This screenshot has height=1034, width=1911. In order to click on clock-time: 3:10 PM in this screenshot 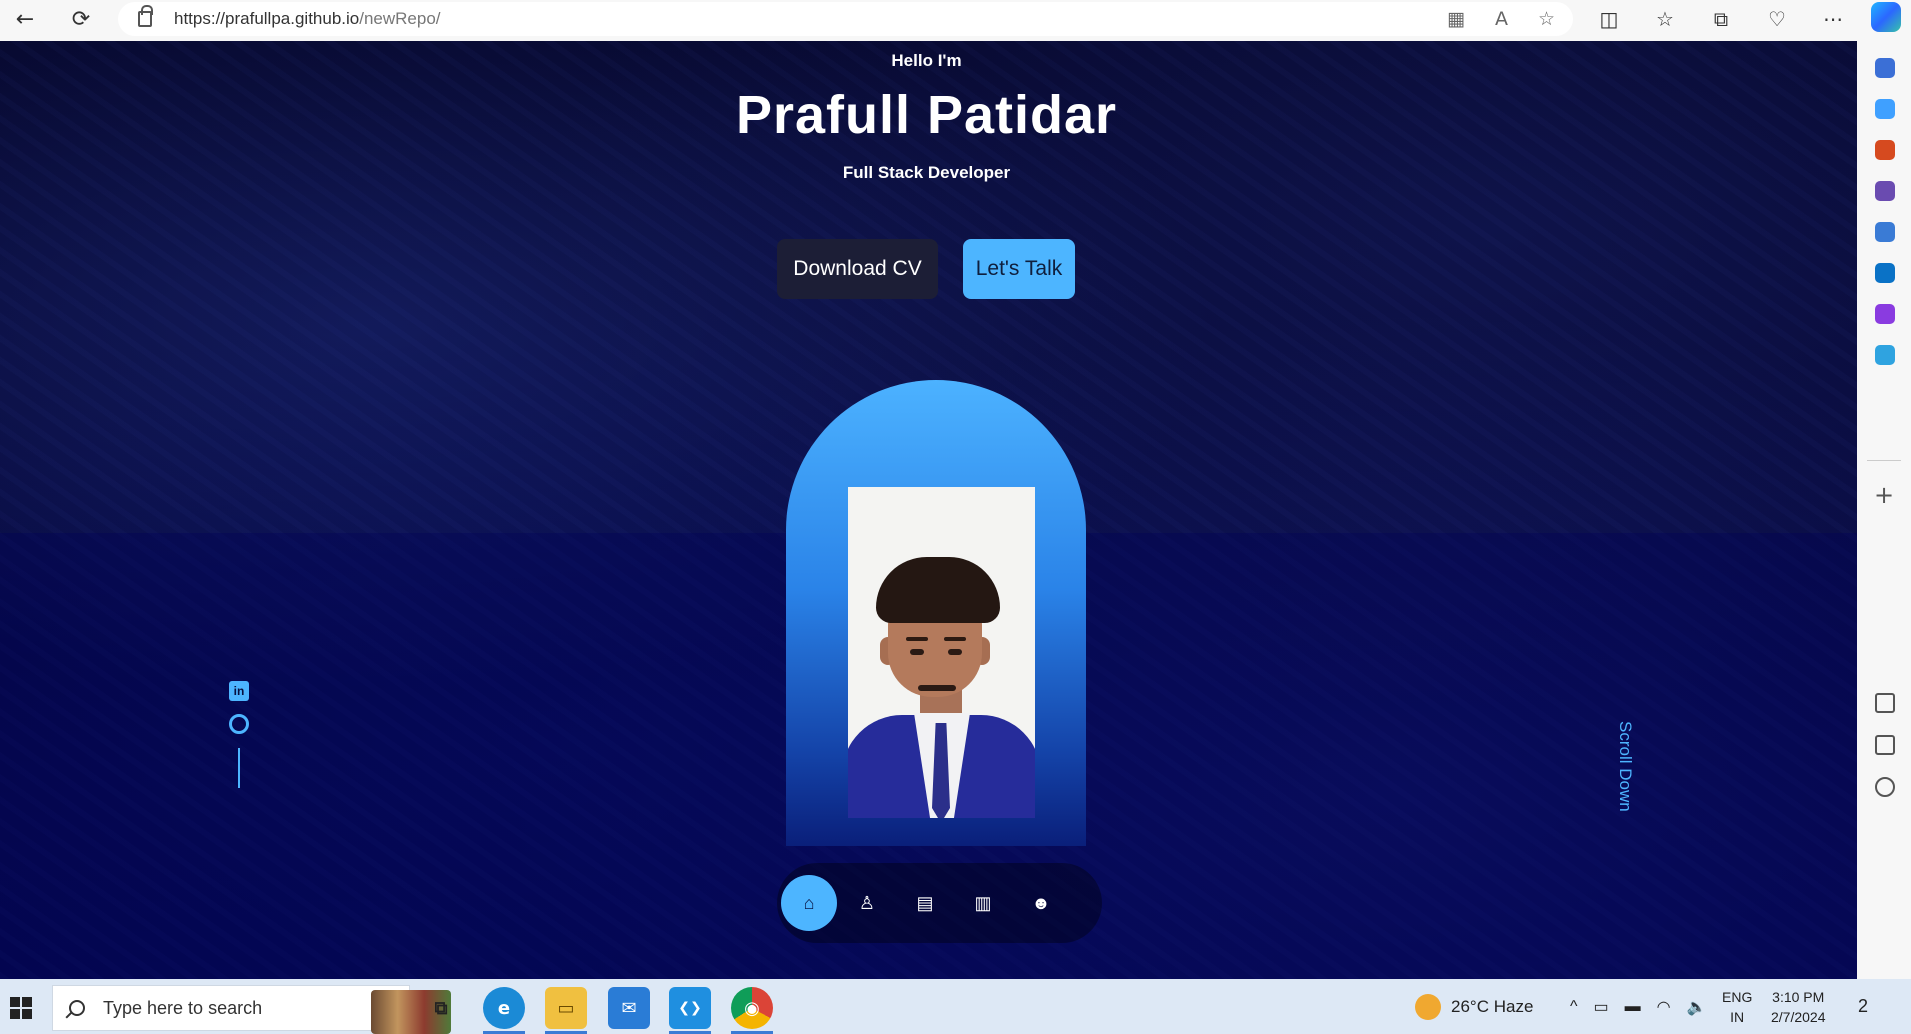, I will do `click(1798, 996)`.